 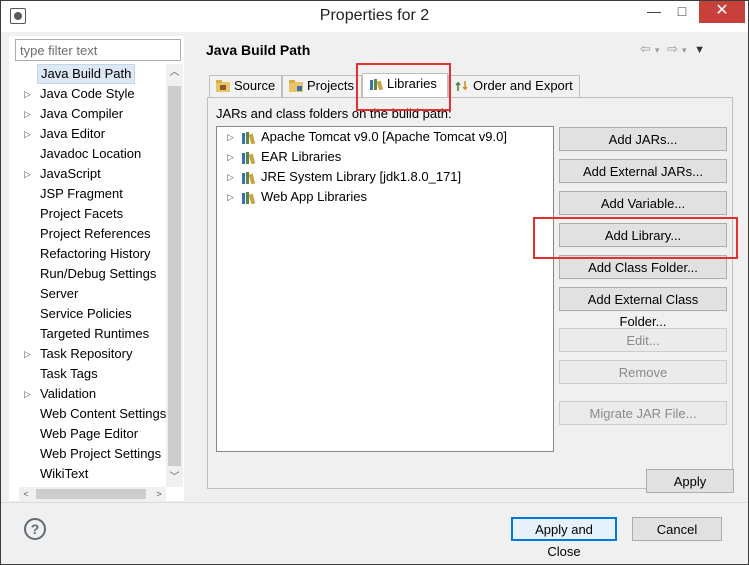 I want to click on library-label: JRE System Library [jdk1.8.0_171], so click(x=361, y=176).